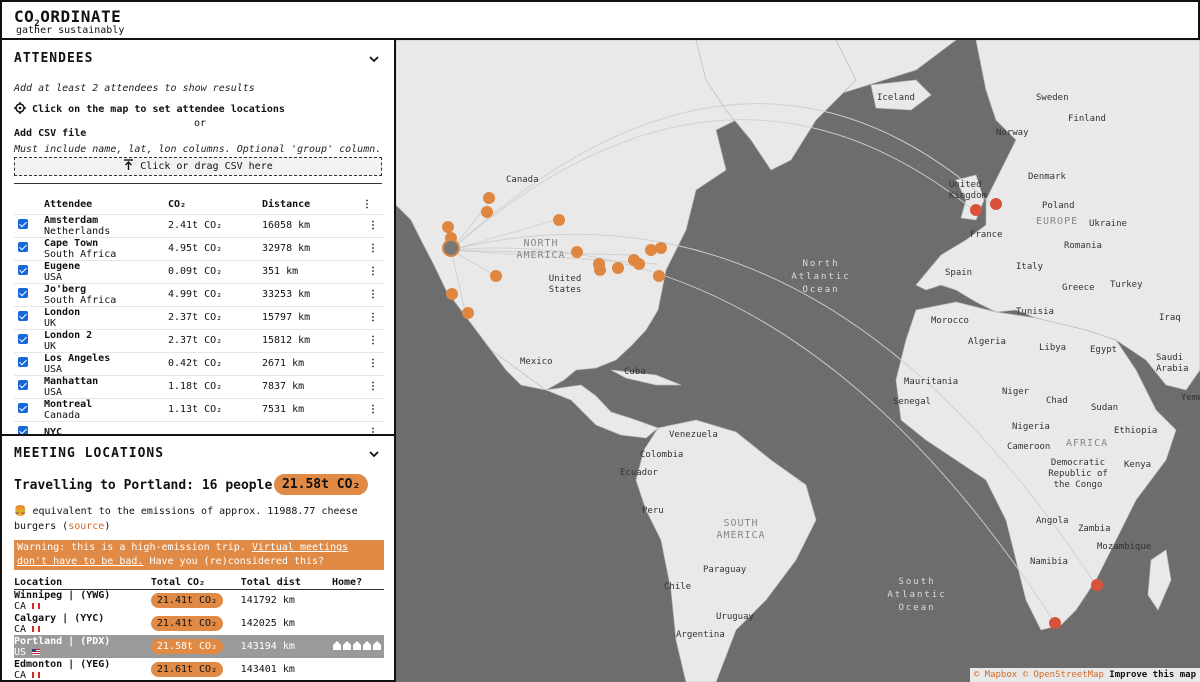  I want to click on improve-map-link: Improve this map, so click(1152, 675).